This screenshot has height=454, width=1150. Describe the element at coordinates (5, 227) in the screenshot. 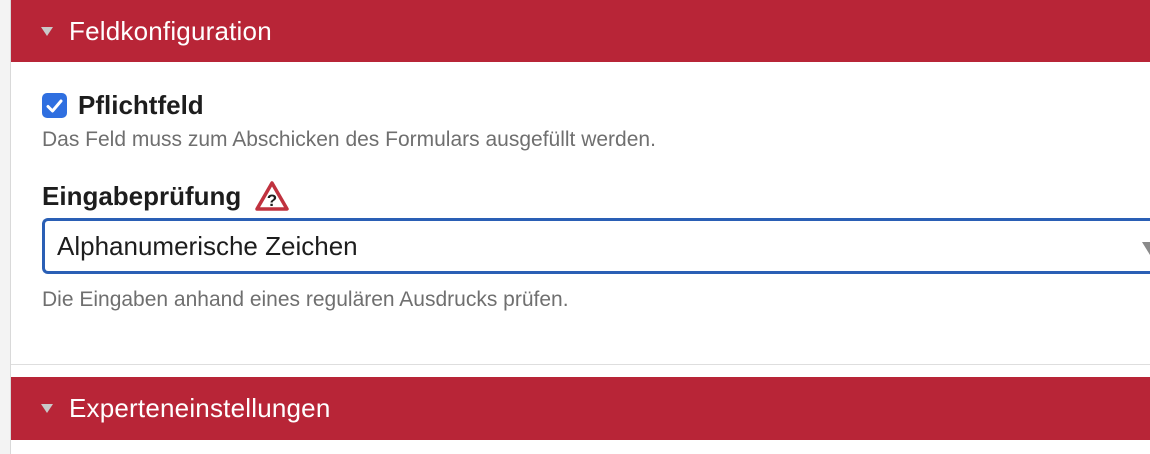

I see `left-rail` at that location.